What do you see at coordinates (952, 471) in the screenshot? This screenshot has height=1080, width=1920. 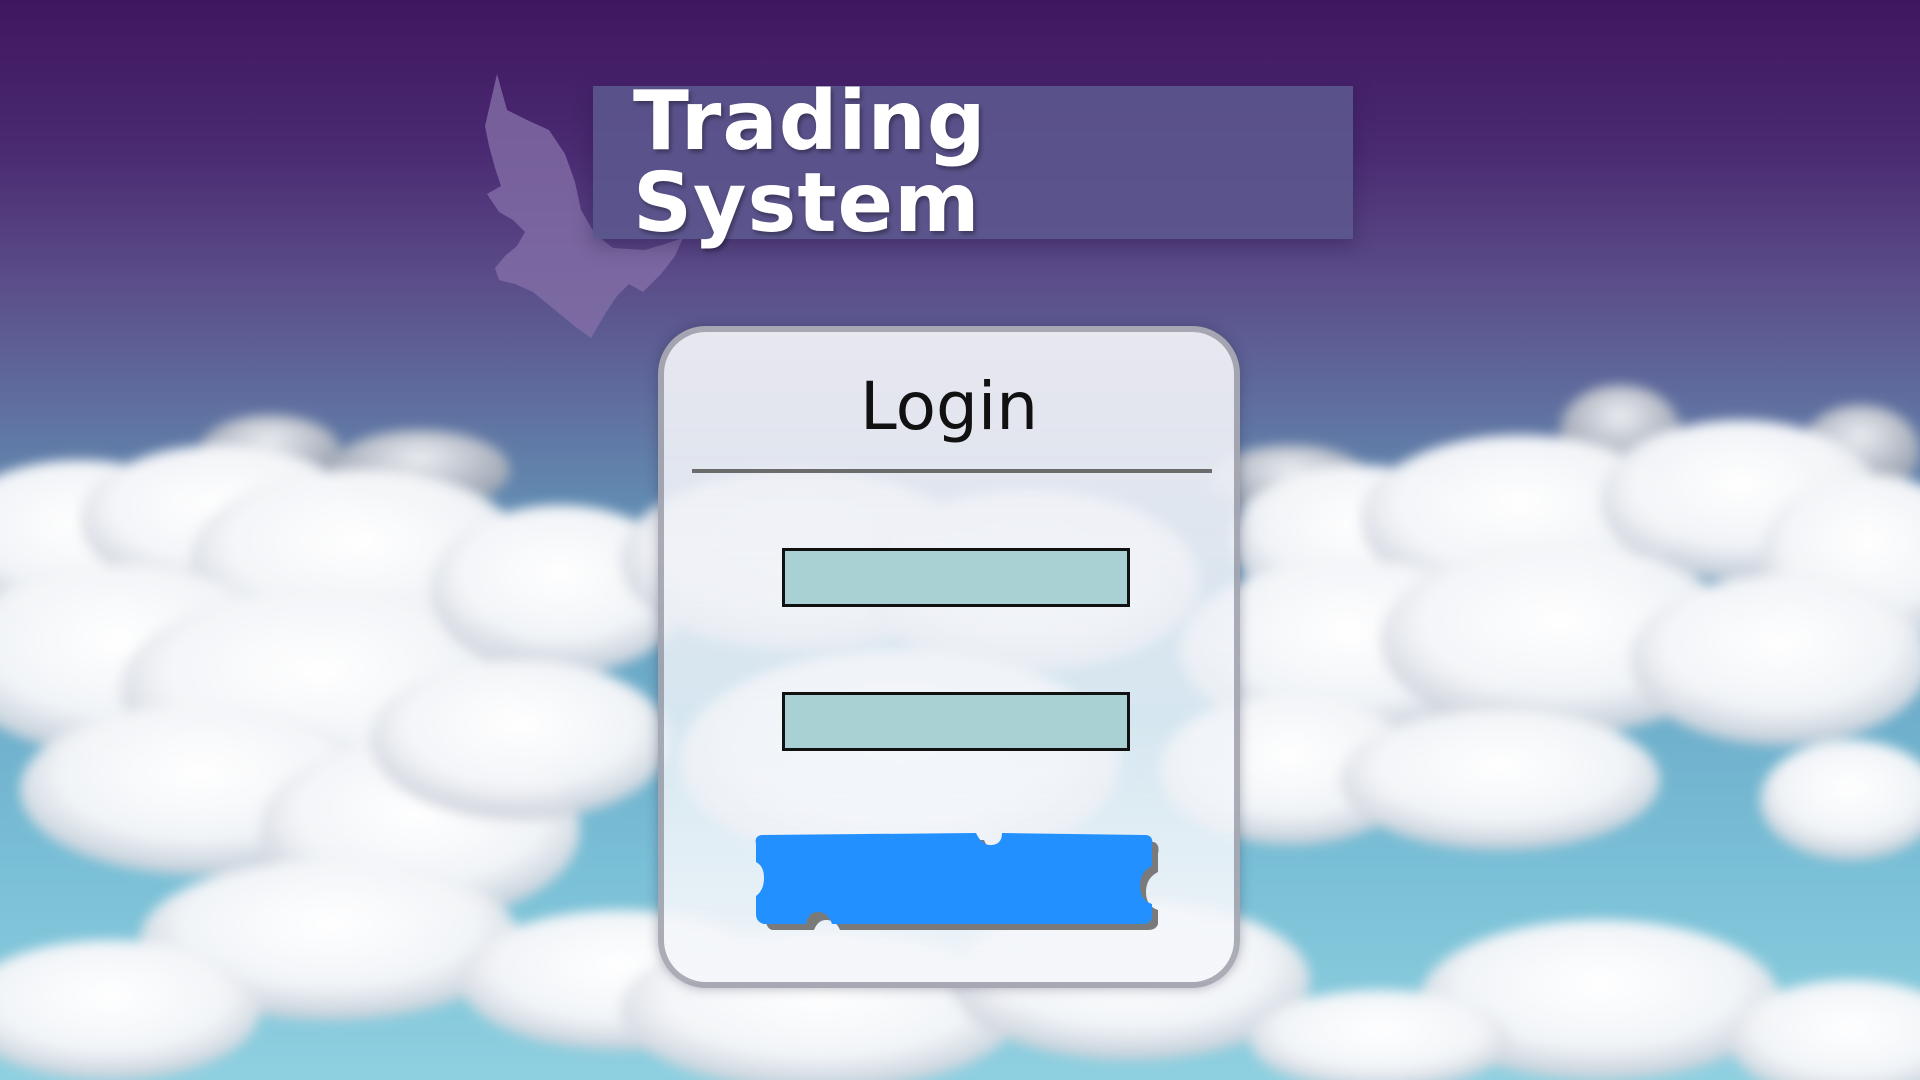 I see `divider` at bounding box center [952, 471].